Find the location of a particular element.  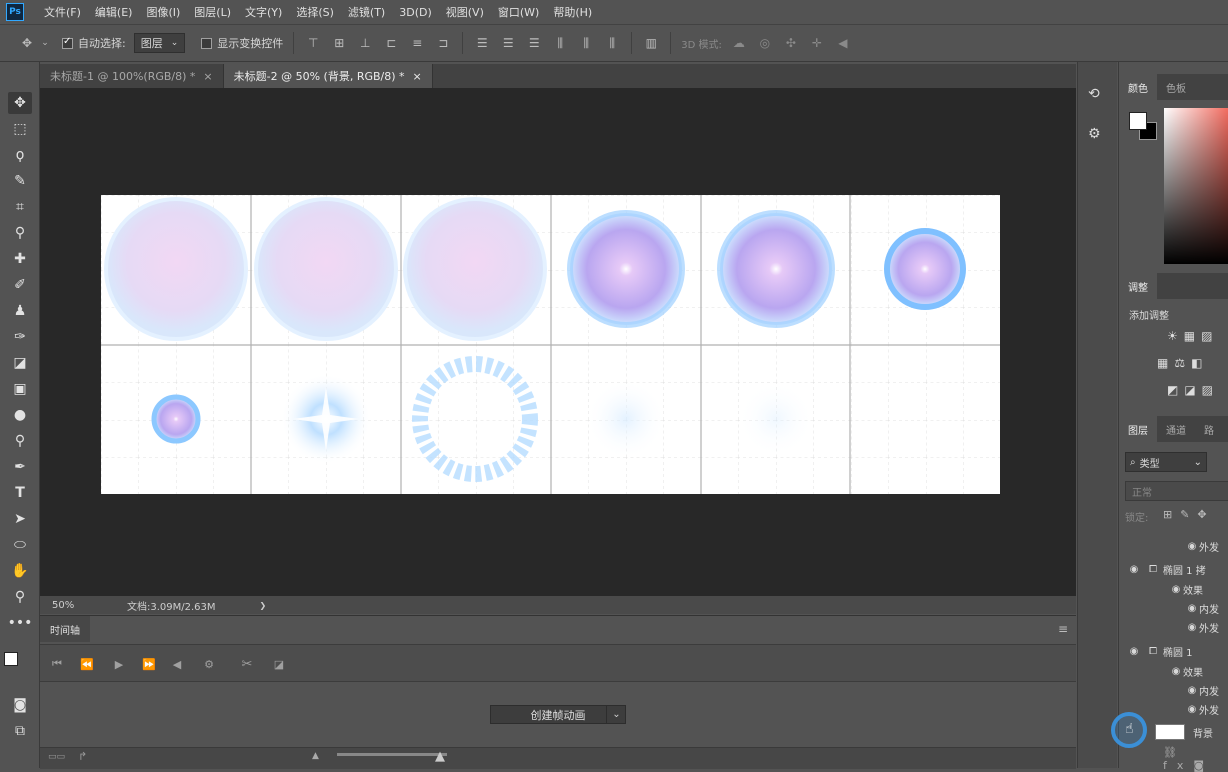

align-bottom-icon: ⊥ is located at coordinates (365, 43).